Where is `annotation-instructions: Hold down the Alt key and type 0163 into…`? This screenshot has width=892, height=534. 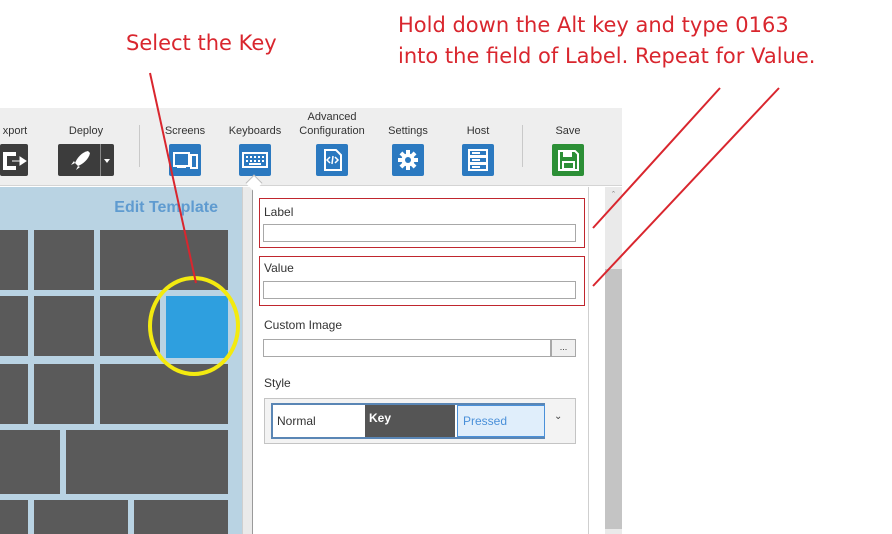
annotation-instructions: Hold down the Alt key and type 0163 into… is located at coordinates (606, 41).